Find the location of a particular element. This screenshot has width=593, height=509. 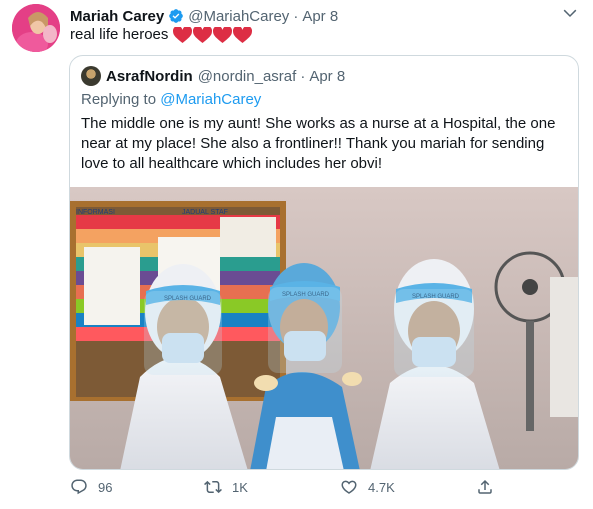

reply-button: 96 is located at coordinates (91, 487).